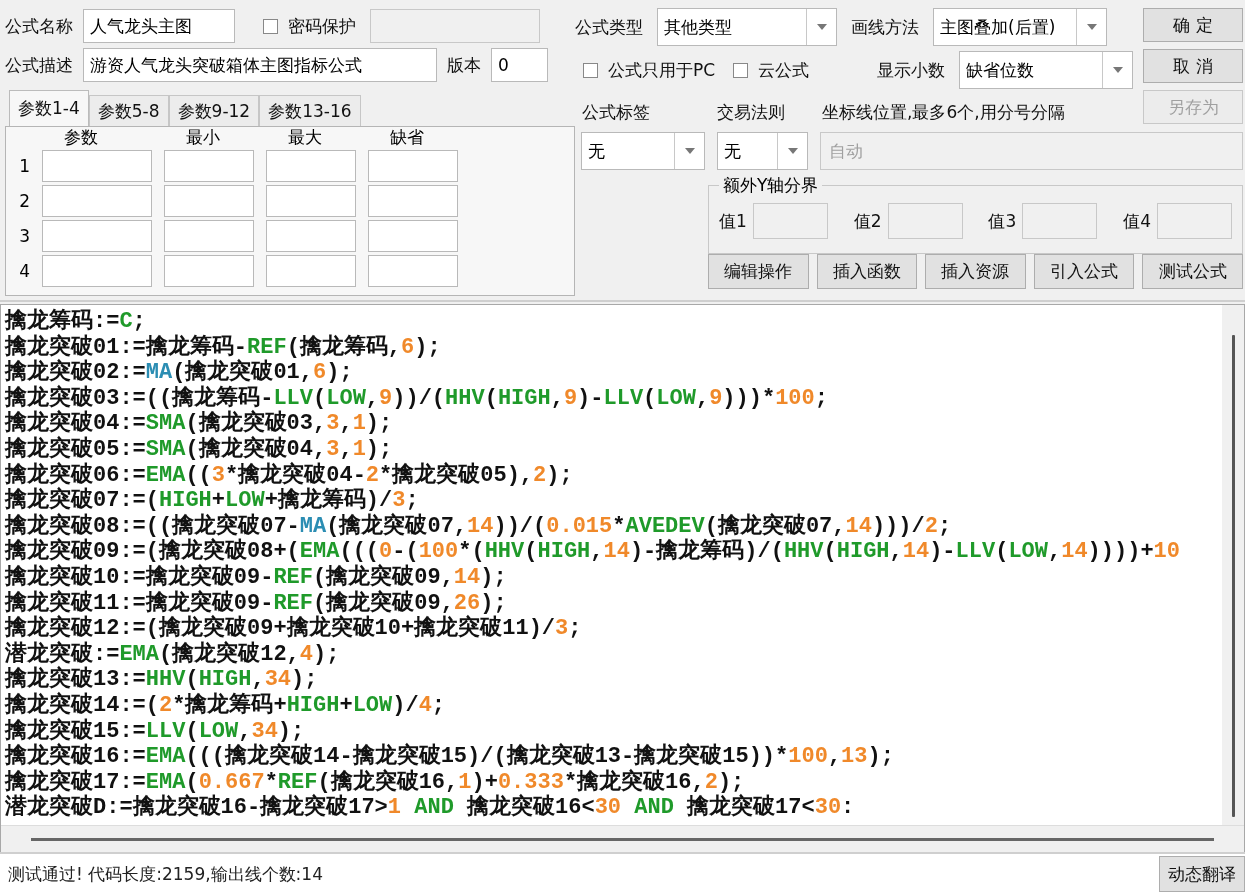 This screenshot has width=1245, height=894. I want to click on code-line: 擒龙突破09:=(擒龙突破08+(EMA(((0-(100*(HHV(HIGH,14)-擒龙筹码)/(HHV(HIGH,14)-LLV(LOW,14))))+10, so click(593, 552).